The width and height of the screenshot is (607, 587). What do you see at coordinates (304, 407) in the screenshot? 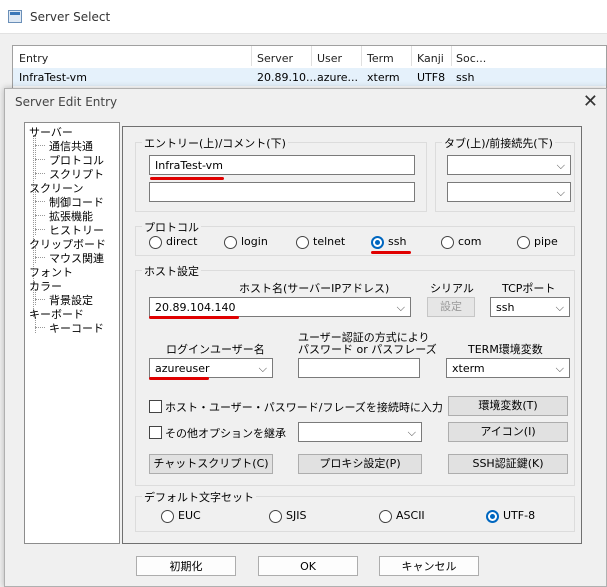
I see `prompt-credentials-label: ホスト・ユーザー・パスワード/フレーズを接続時に入力` at bounding box center [304, 407].